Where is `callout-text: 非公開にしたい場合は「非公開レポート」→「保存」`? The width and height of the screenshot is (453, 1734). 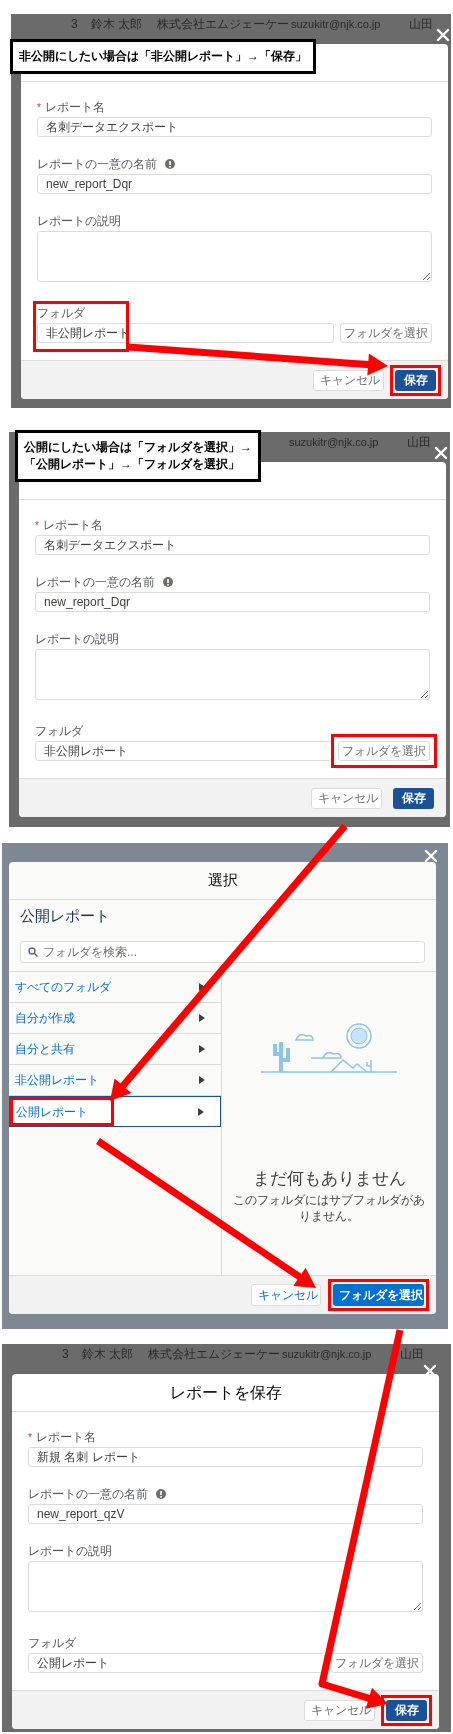 callout-text: 非公開にしたい場合は「非公開レポート」→「保存」 is located at coordinates (163, 56).